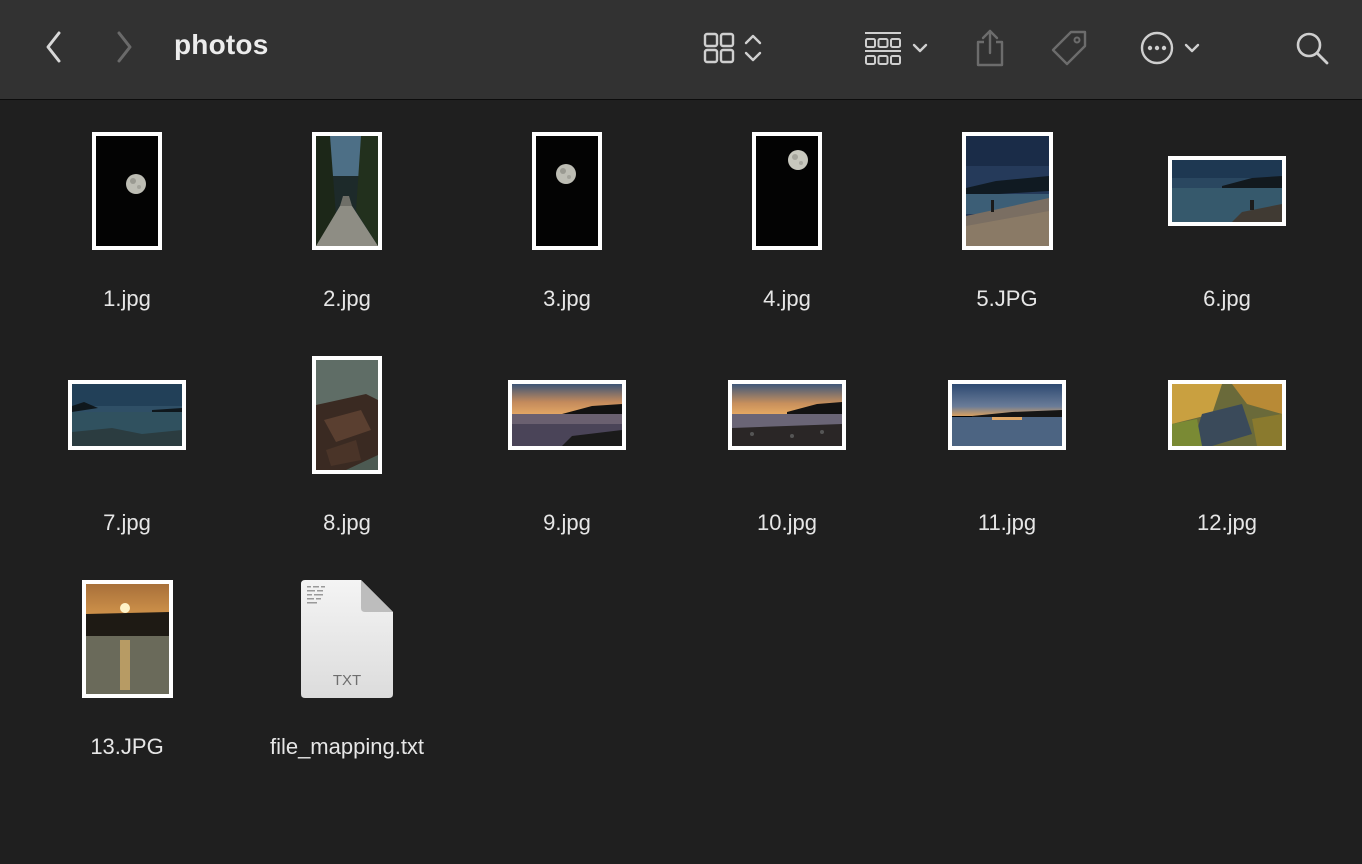  I want to click on file-item: 4.jpg, so click(787, 216).